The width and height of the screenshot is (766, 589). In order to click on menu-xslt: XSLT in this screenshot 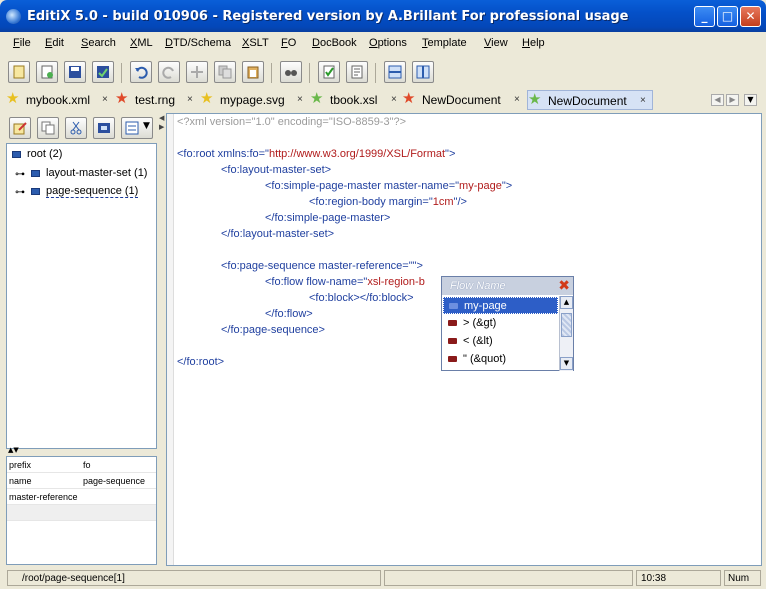, I will do `click(255, 43)`.